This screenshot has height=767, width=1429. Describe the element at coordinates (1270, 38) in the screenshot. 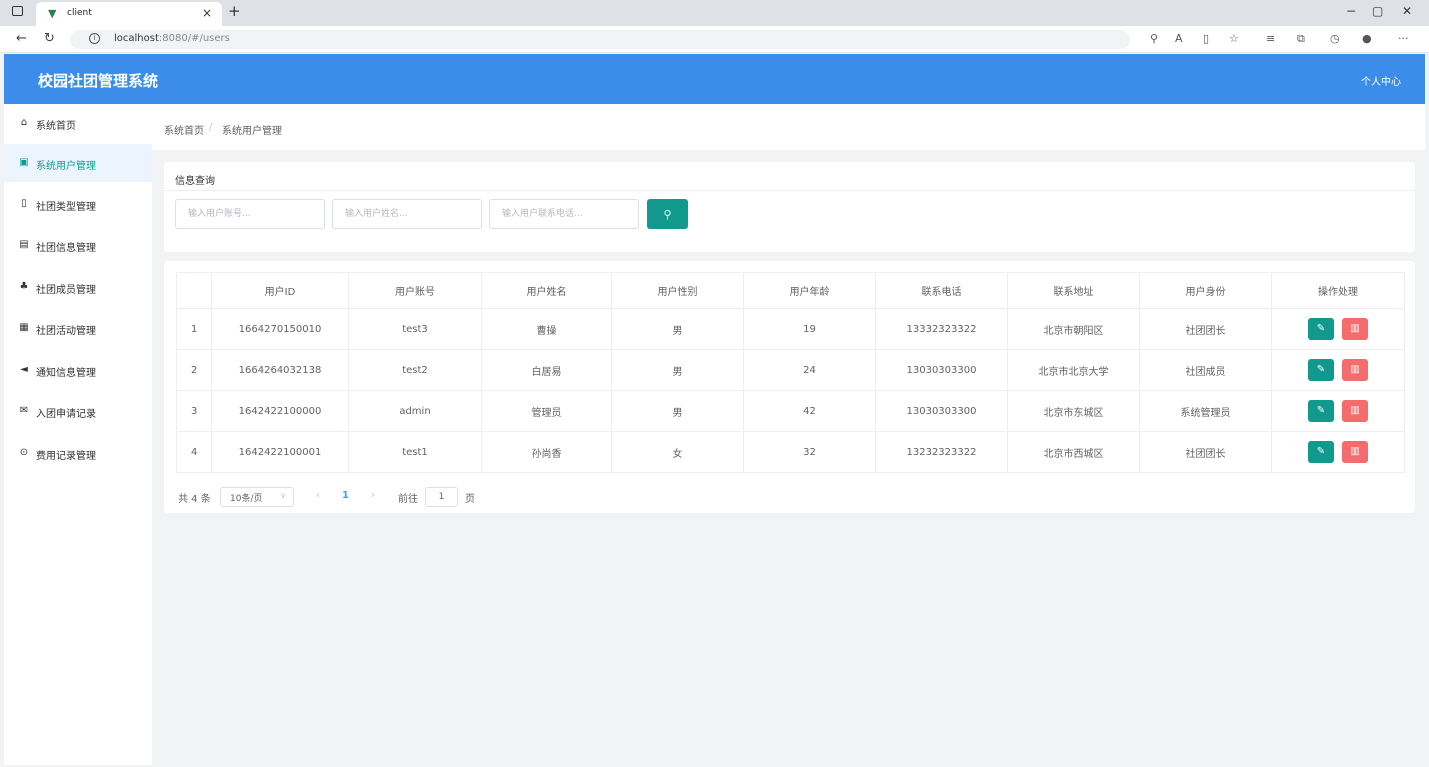

I see `favorites-icon: ≡` at that location.